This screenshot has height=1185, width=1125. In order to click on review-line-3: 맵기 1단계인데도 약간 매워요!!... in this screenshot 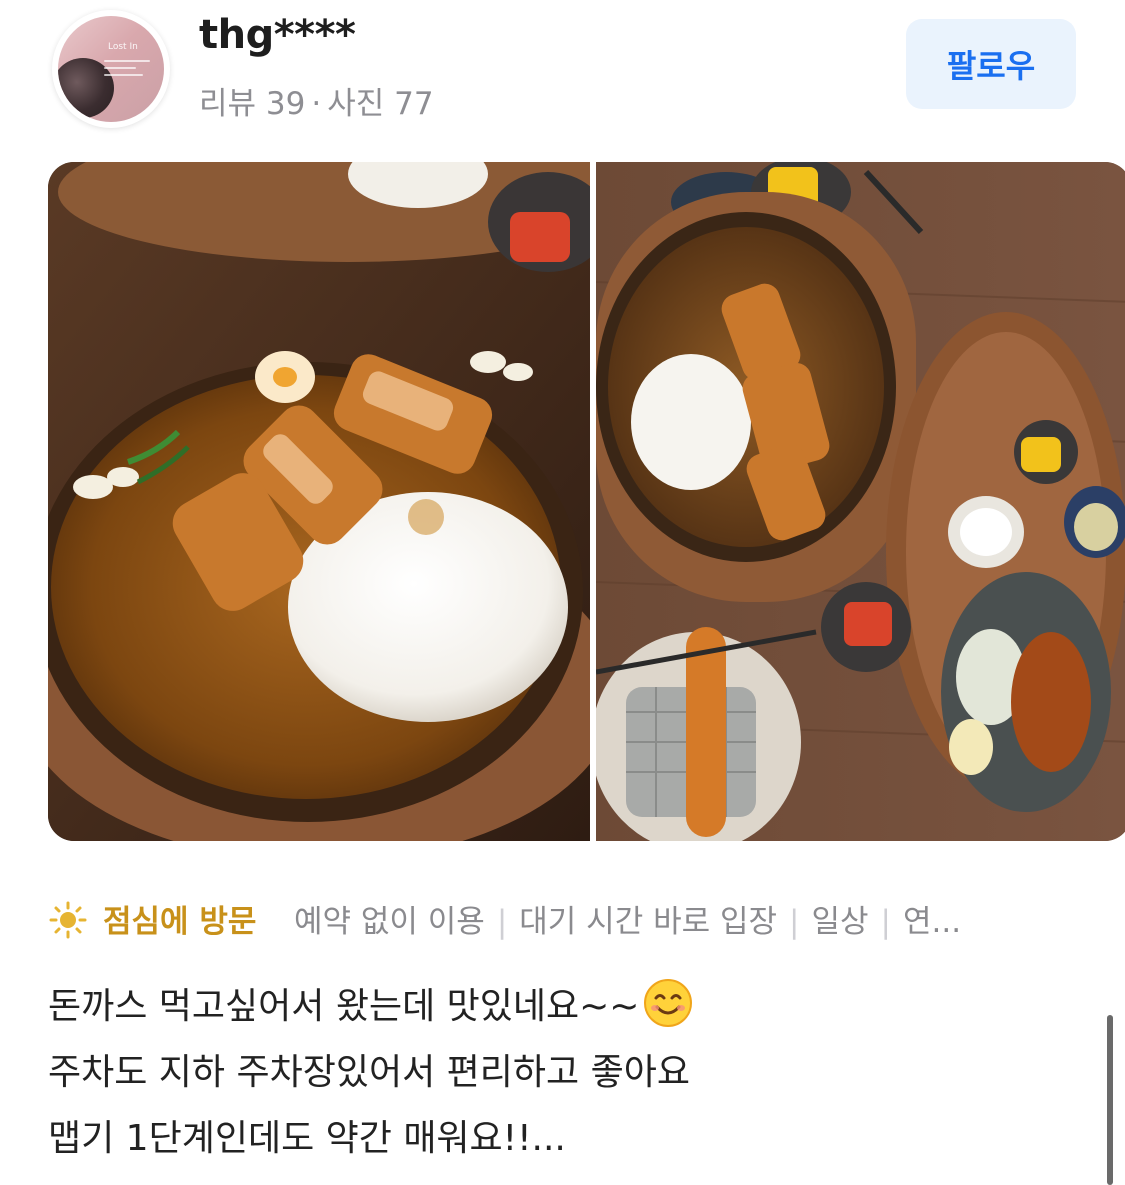, I will do `click(307, 1138)`.